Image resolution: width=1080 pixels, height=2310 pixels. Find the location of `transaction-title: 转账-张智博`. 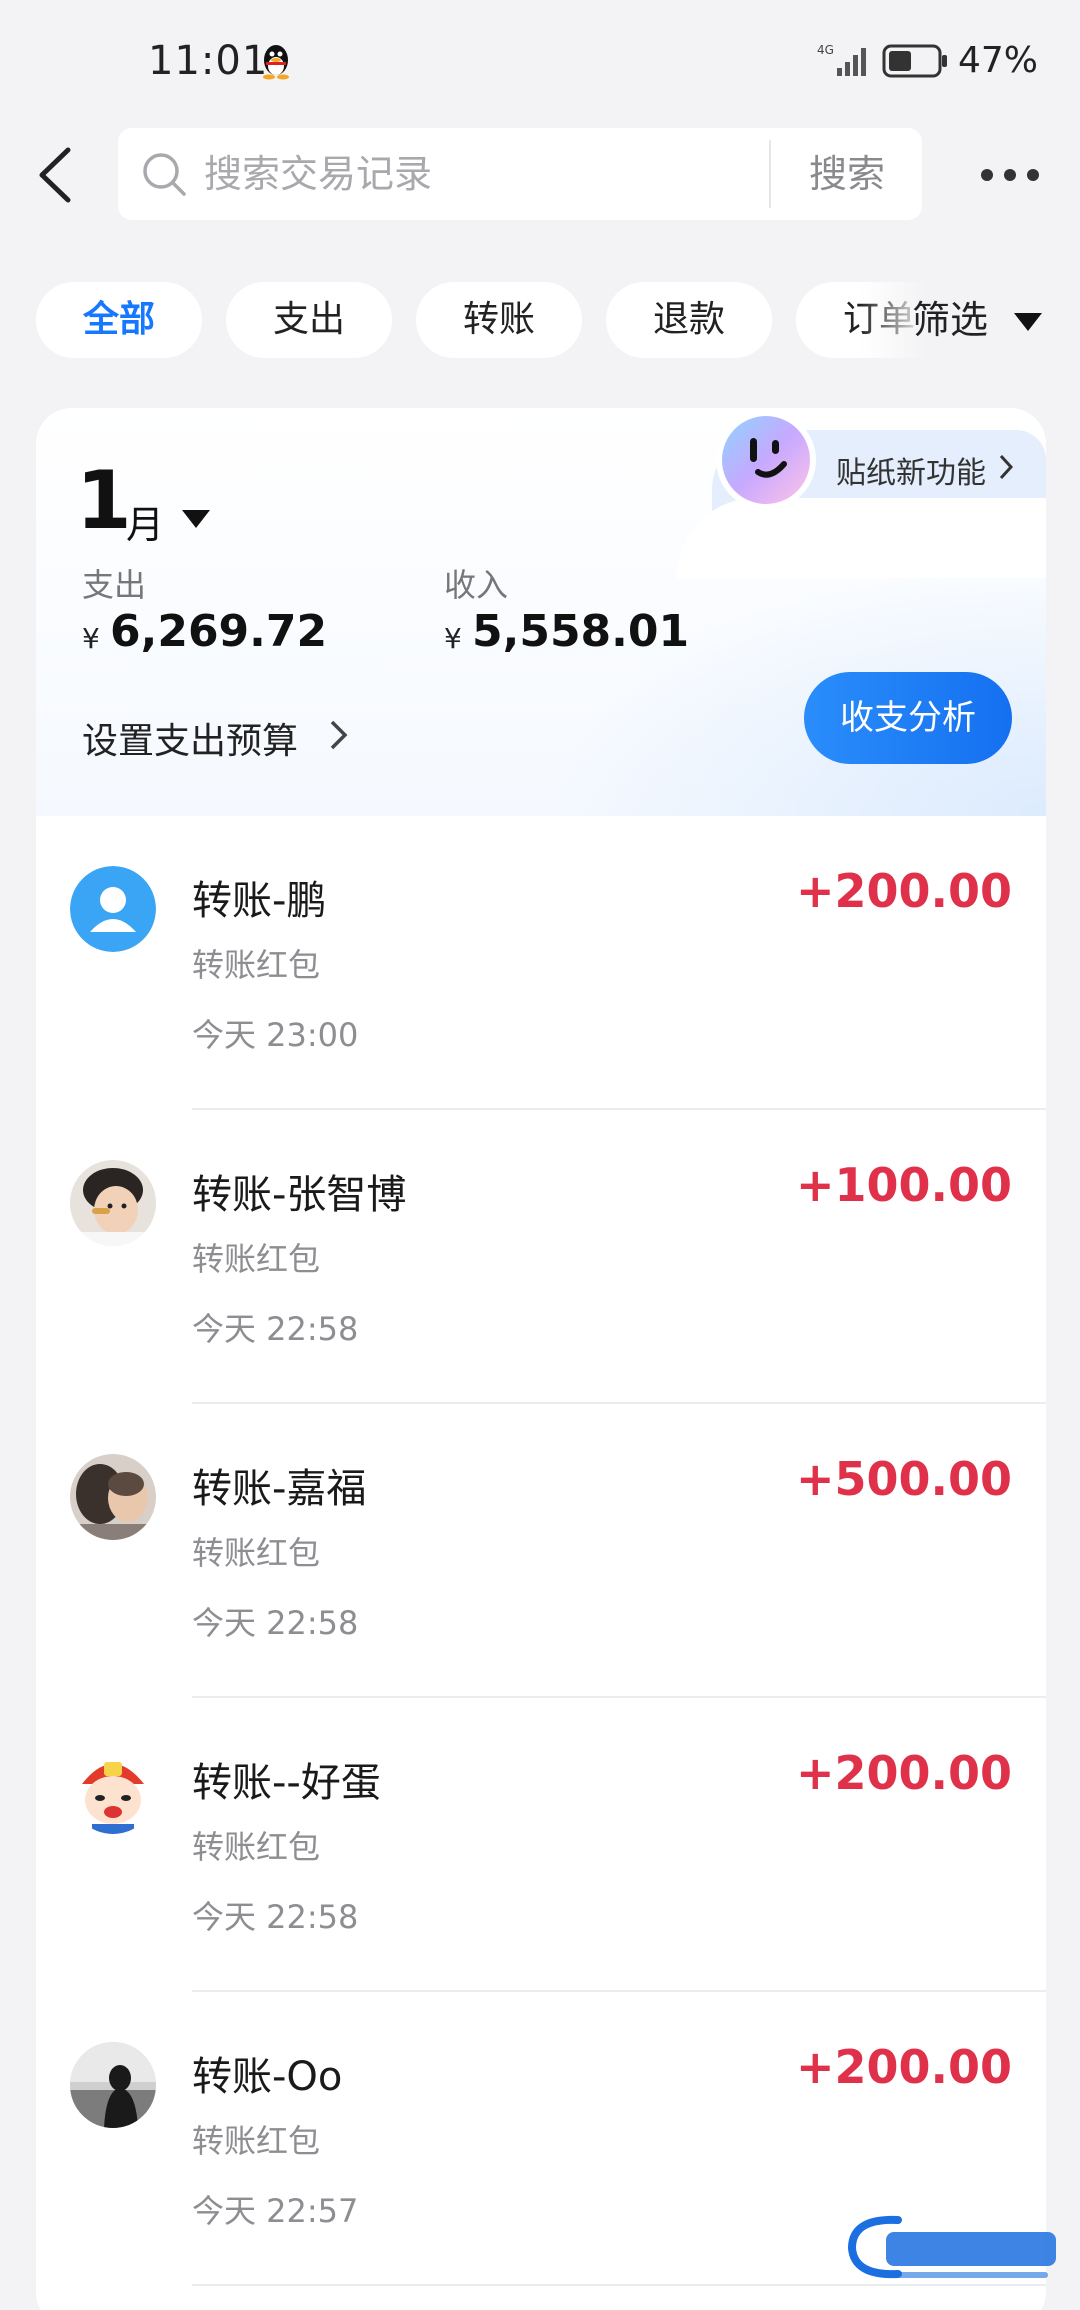

transaction-title: 转账-张智博 is located at coordinates (299, 1195).